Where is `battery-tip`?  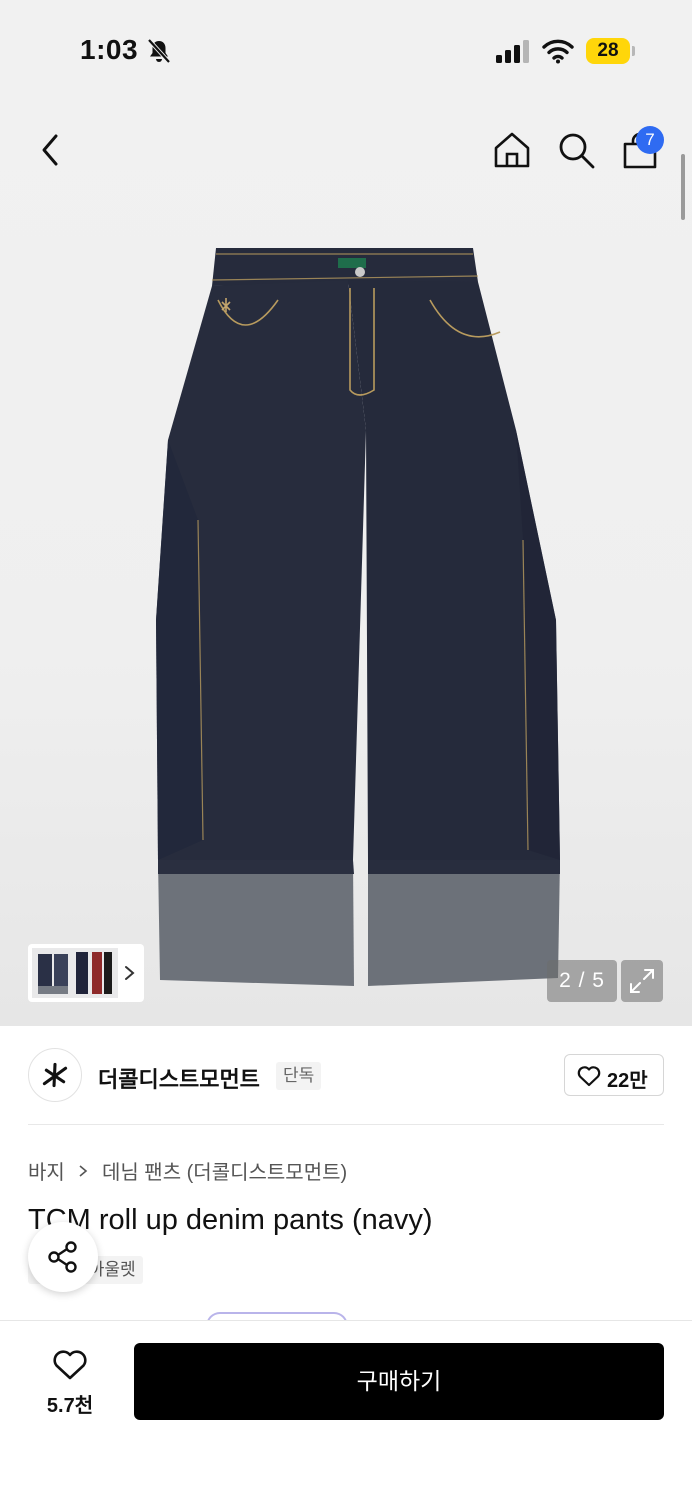 battery-tip is located at coordinates (633, 51).